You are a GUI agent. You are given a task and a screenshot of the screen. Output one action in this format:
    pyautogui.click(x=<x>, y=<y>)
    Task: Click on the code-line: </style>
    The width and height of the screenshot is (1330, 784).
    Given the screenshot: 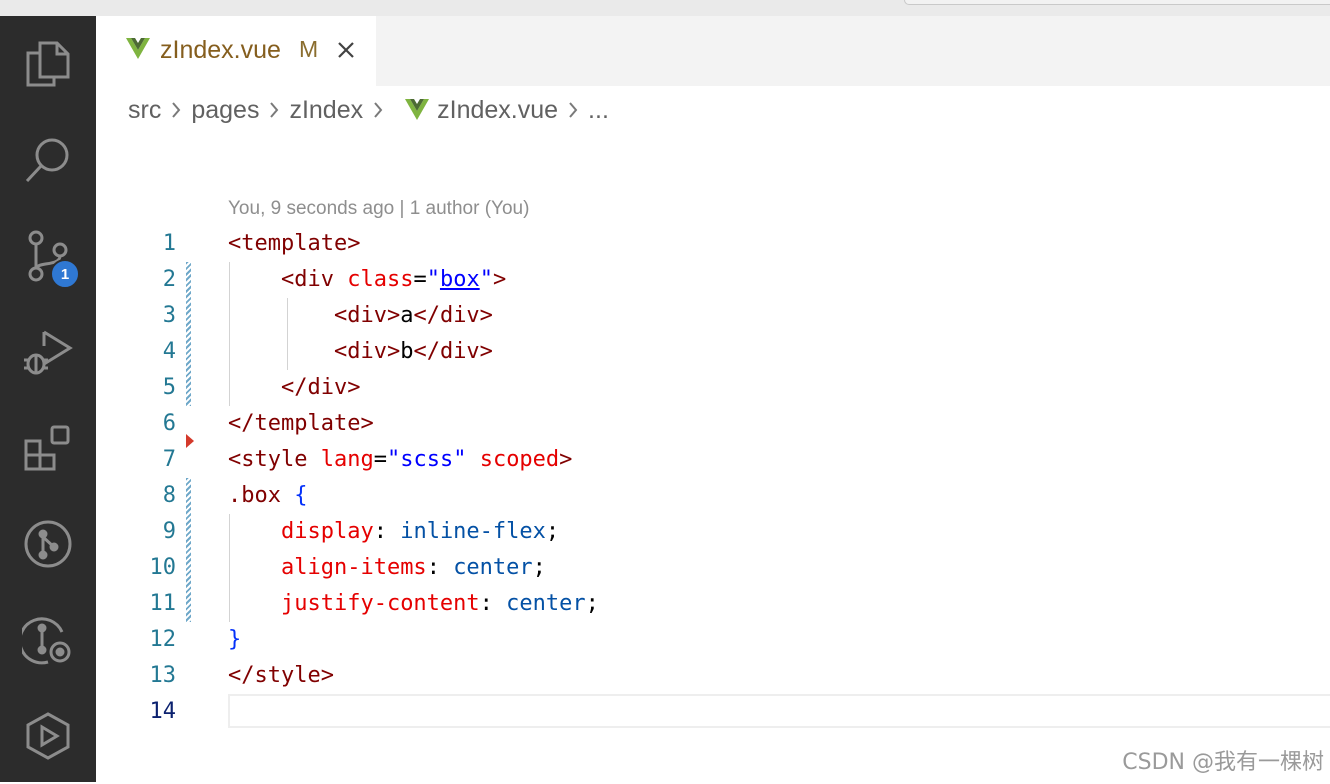 What is the action you would take?
    pyautogui.click(x=281, y=676)
    